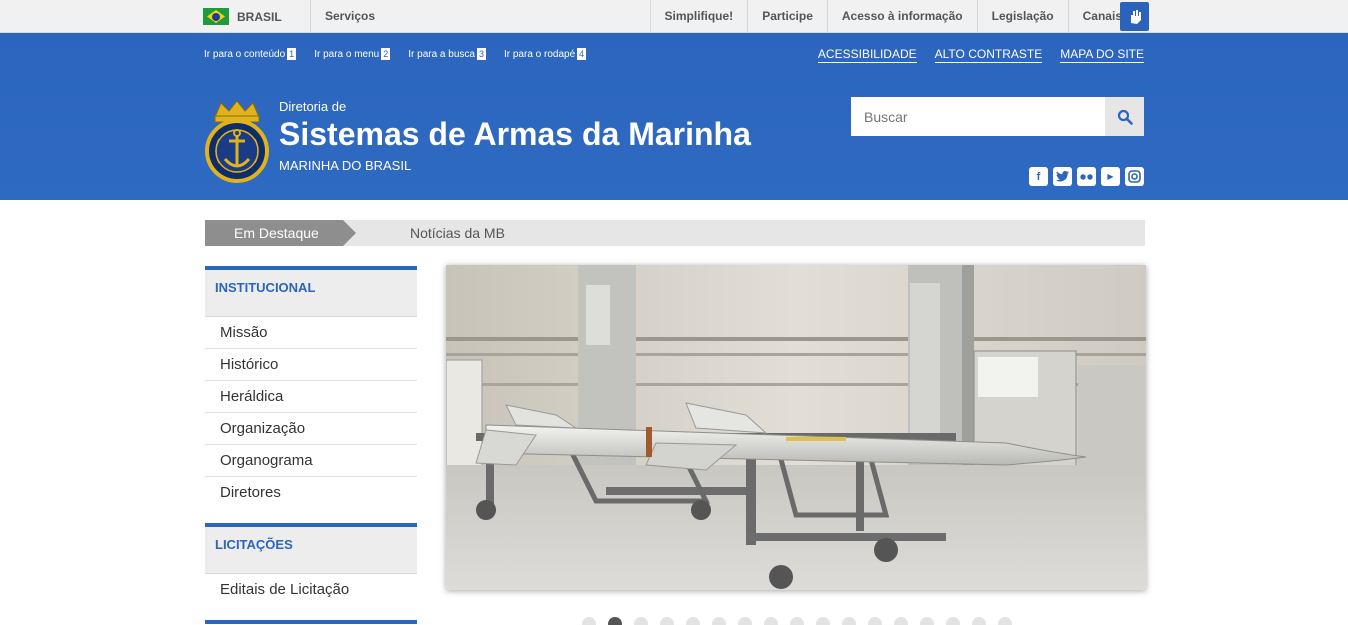 The image size is (1348, 625). I want to click on site-title: Sistemas de Armas da Marinha, so click(515, 134).